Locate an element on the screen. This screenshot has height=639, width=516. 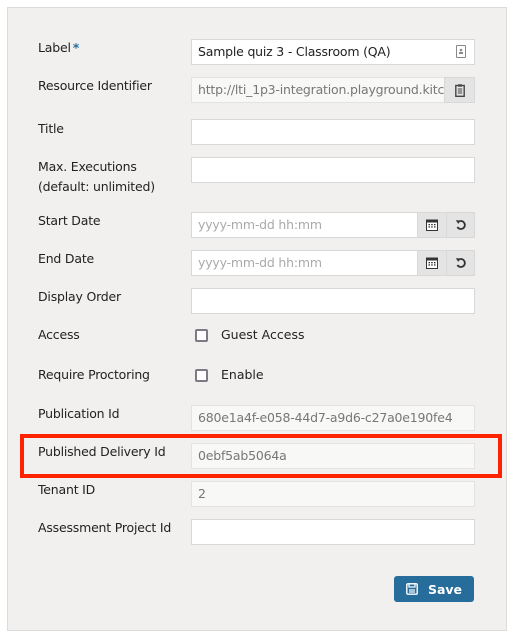
clipboard-icon is located at coordinates (459, 90).